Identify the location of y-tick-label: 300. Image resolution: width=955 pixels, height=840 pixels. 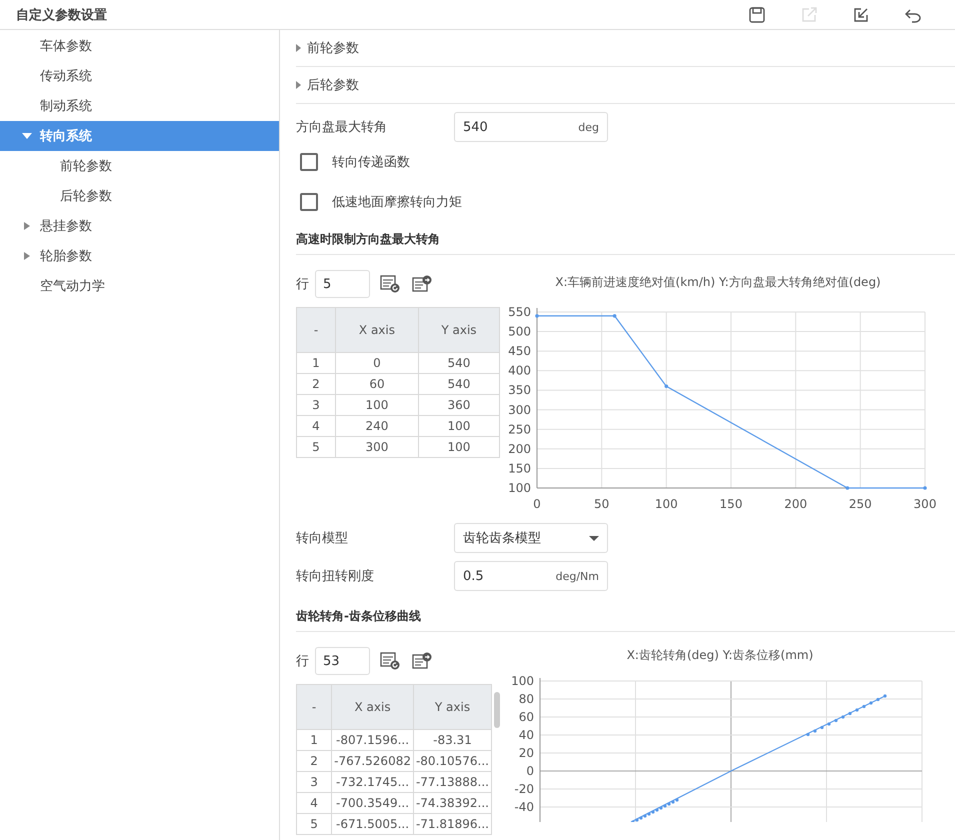
(519, 409).